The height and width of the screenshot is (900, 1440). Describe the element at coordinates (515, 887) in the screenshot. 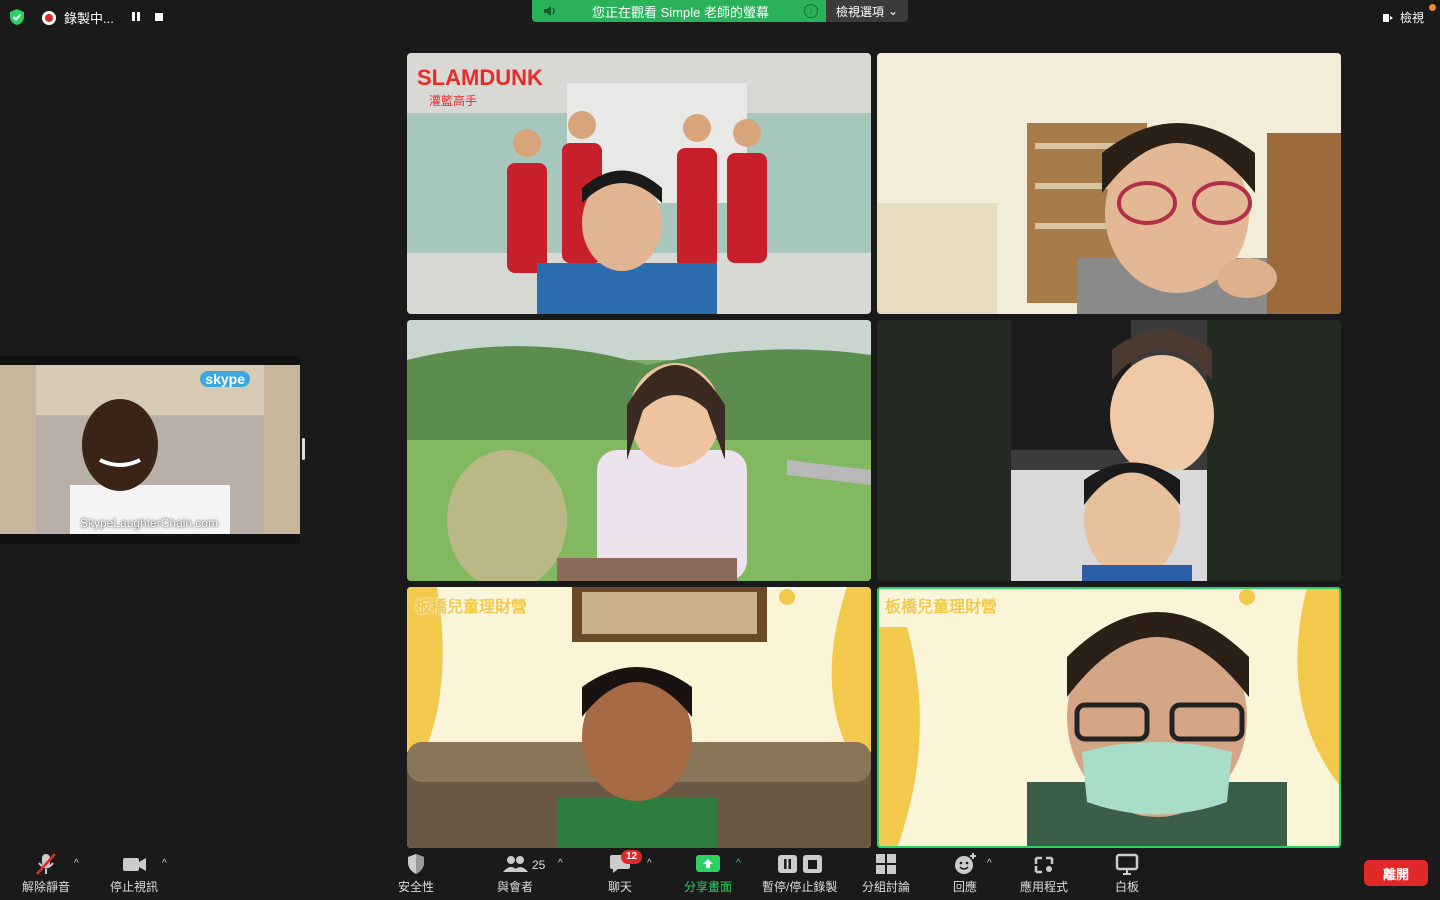

I see `participants-label: 與會者` at that location.